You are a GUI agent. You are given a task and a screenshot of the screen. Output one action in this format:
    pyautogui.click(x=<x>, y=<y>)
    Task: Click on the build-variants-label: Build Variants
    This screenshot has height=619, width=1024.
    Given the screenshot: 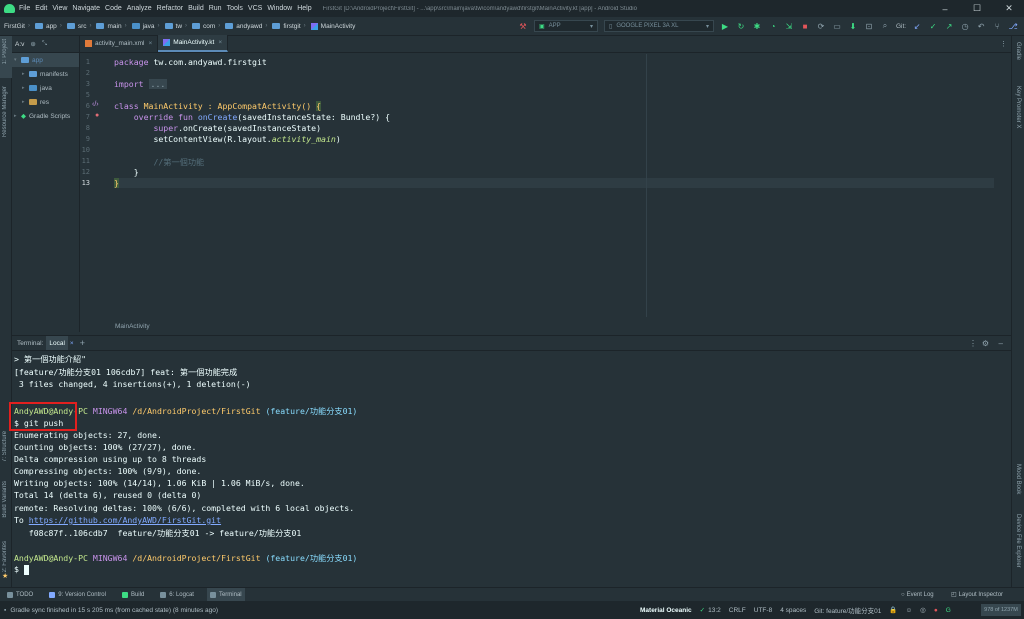 What is the action you would take?
    pyautogui.click(x=5, y=499)
    